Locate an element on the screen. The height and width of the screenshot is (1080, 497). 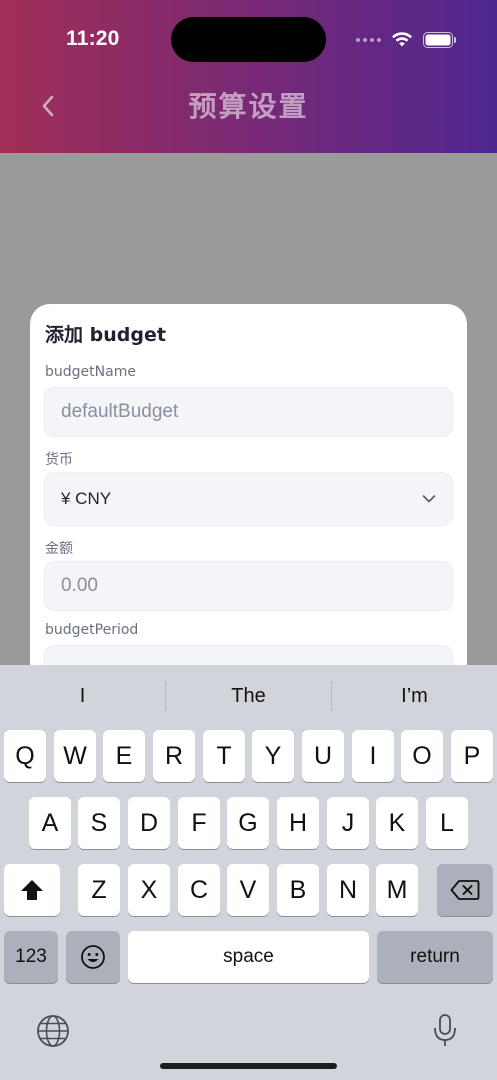
space-key: space is located at coordinates (248, 957).